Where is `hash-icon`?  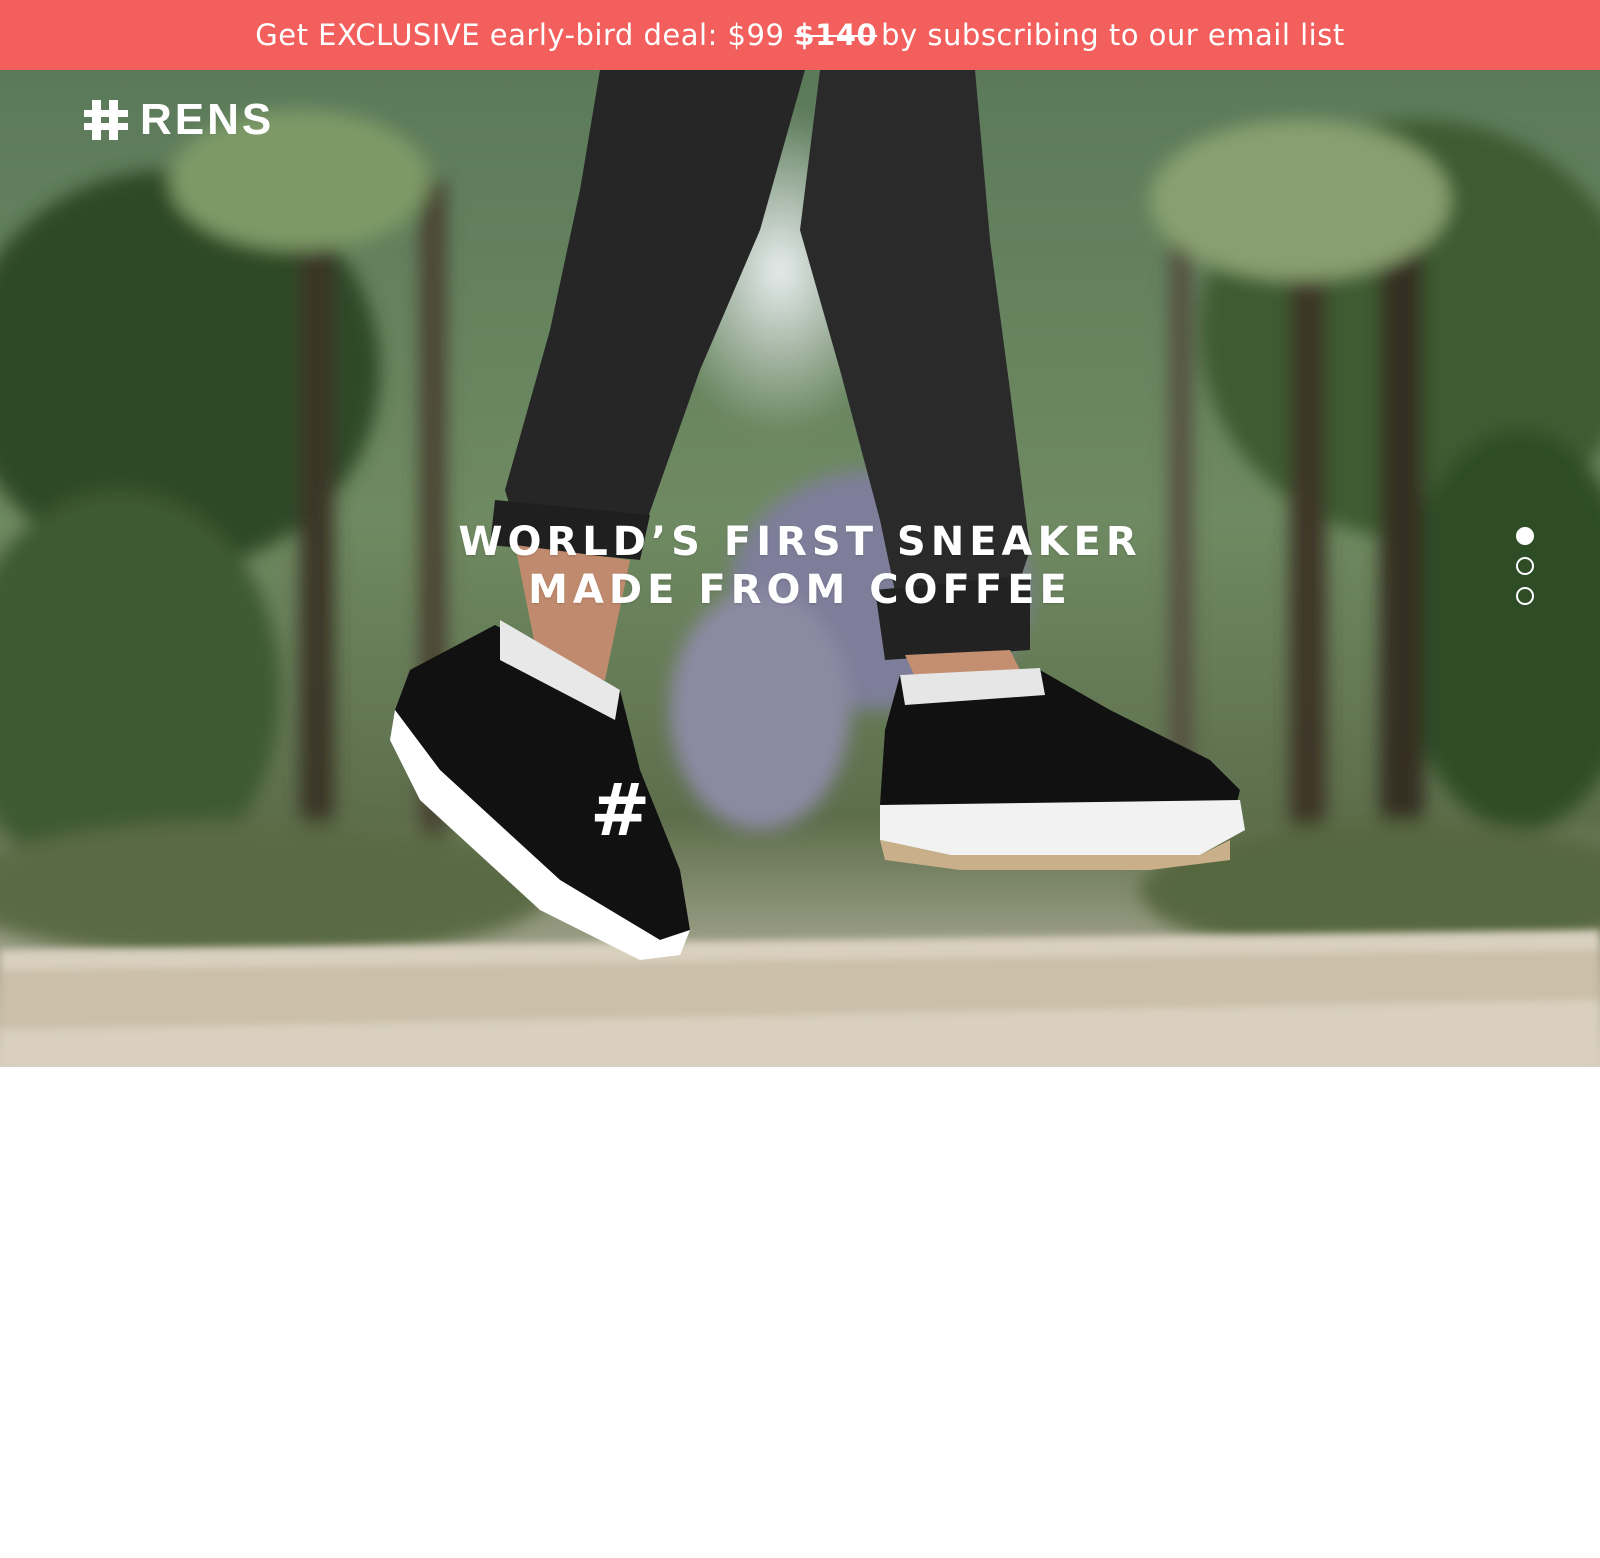 hash-icon is located at coordinates (106, 120).